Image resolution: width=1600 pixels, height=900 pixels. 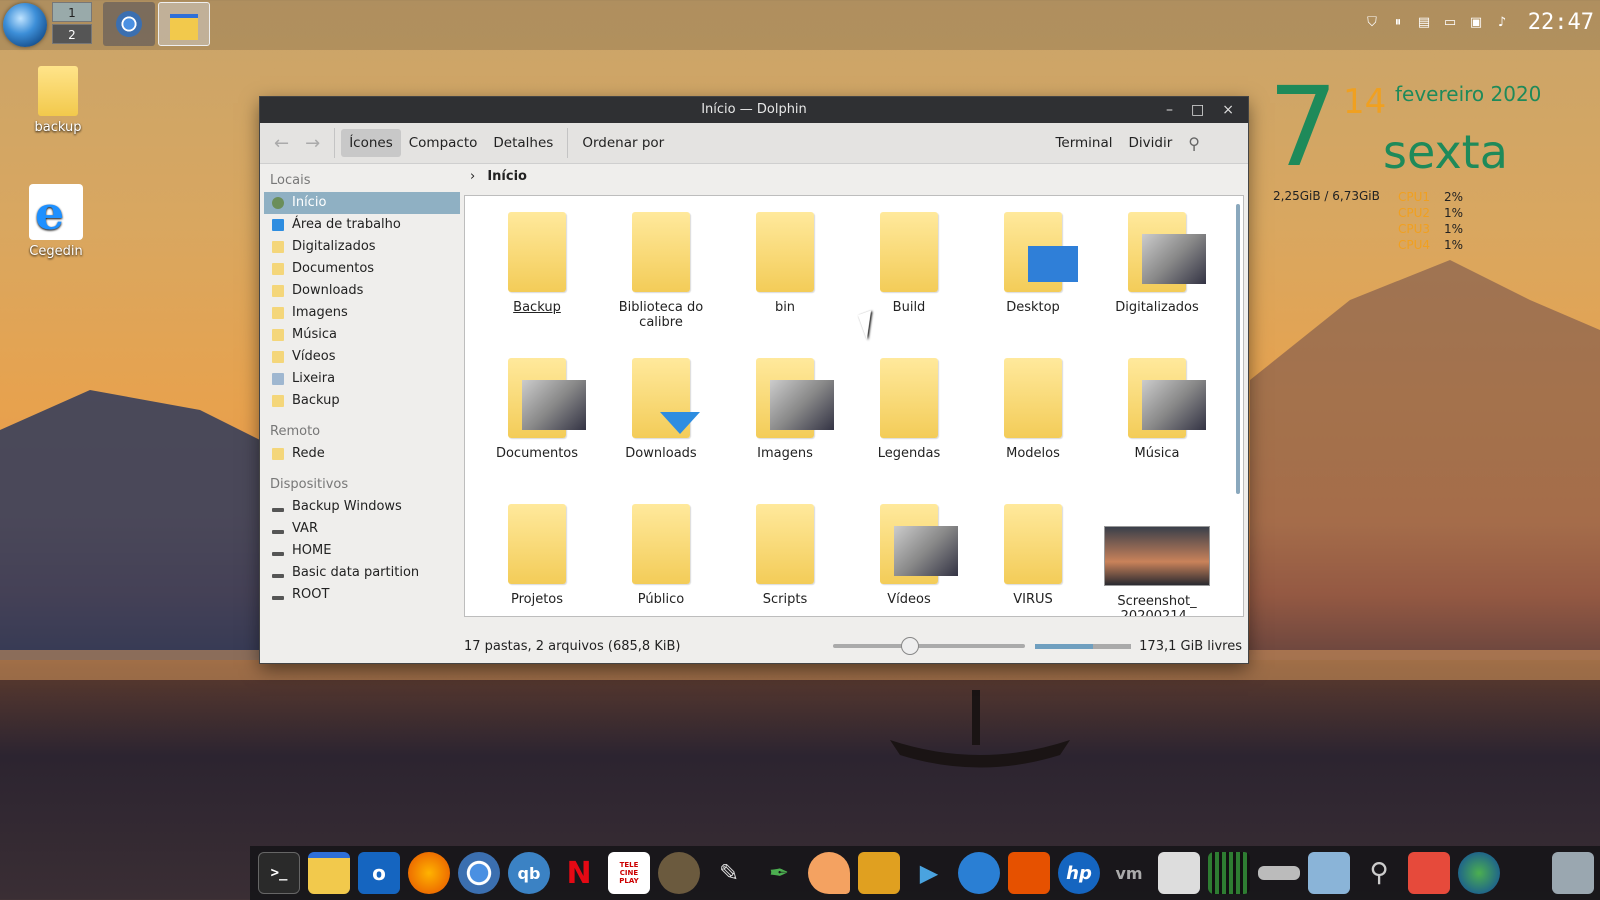 I want to click on shield-icon: ⛉, so click(x=1372, y=23).